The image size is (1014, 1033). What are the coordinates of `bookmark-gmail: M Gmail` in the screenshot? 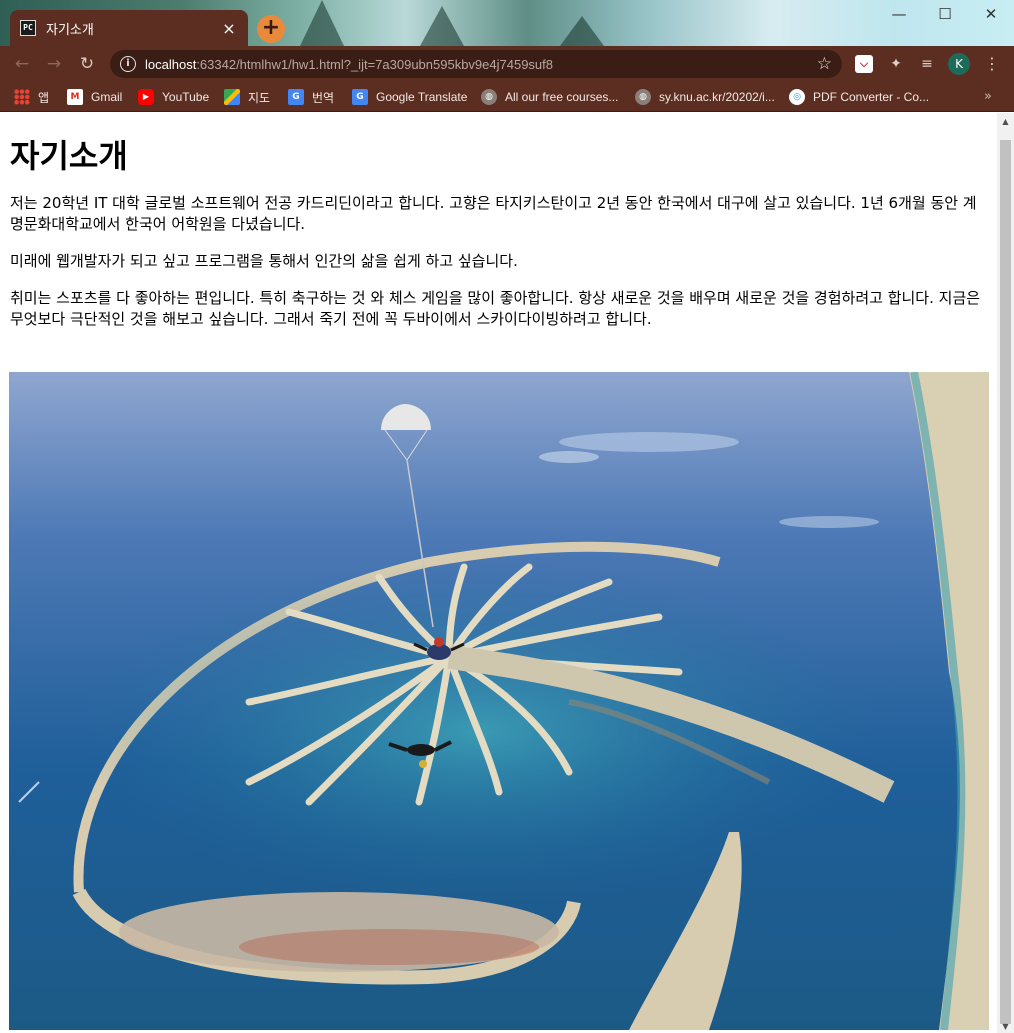 It's located at (94, 97).